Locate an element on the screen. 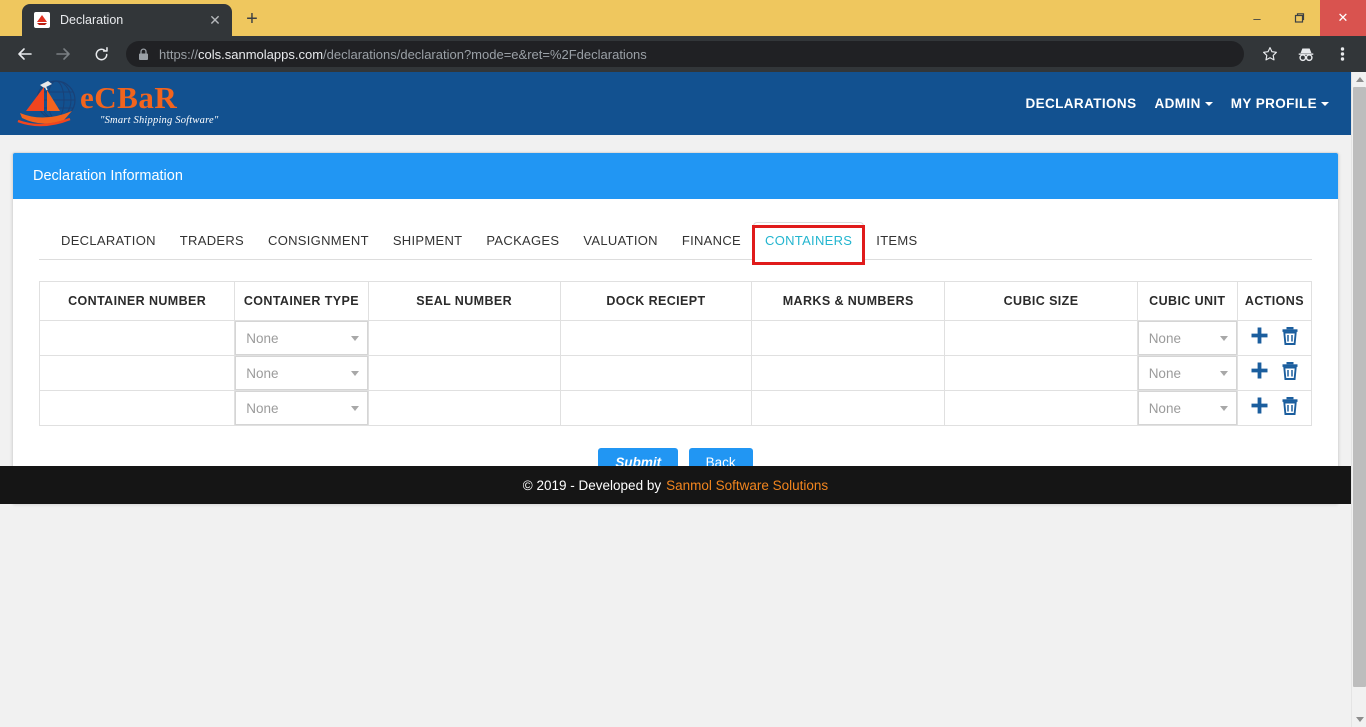 Image resolution: width=1366 pixels, height=727 pixels. nav-item-declarations: DECLARATIONS is located at coordinates (1080, 103).